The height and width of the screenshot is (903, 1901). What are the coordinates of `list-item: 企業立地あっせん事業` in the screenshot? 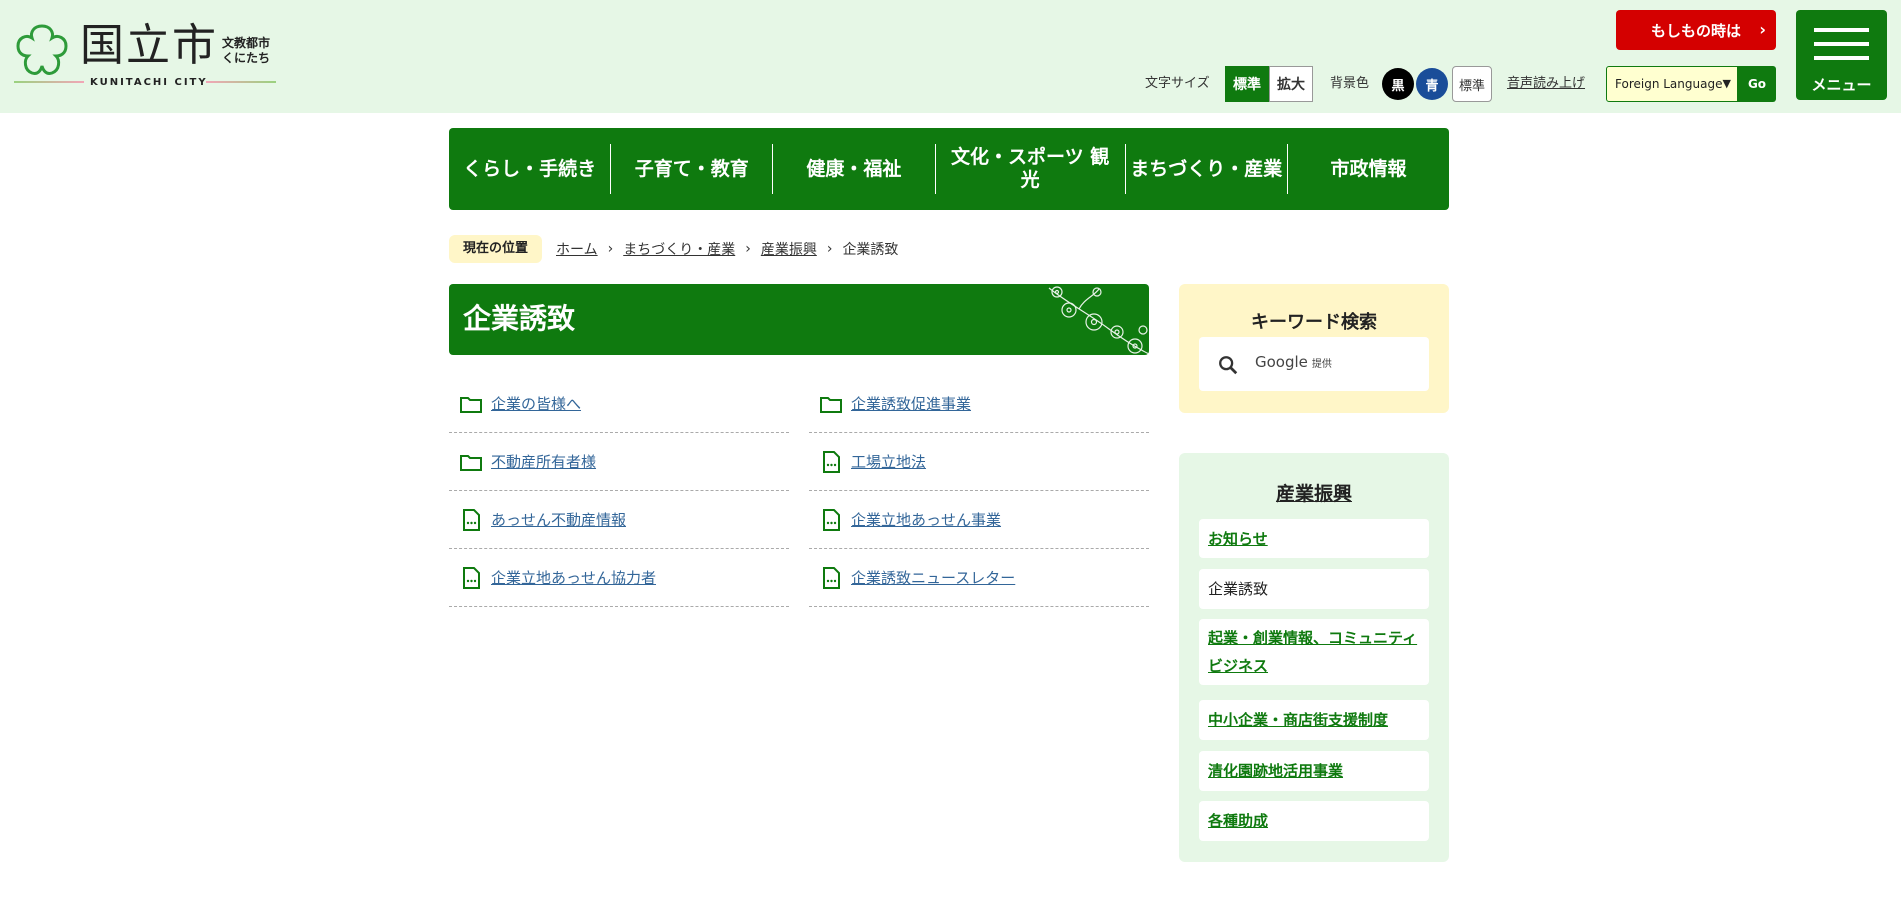 It's located at (979, 520).